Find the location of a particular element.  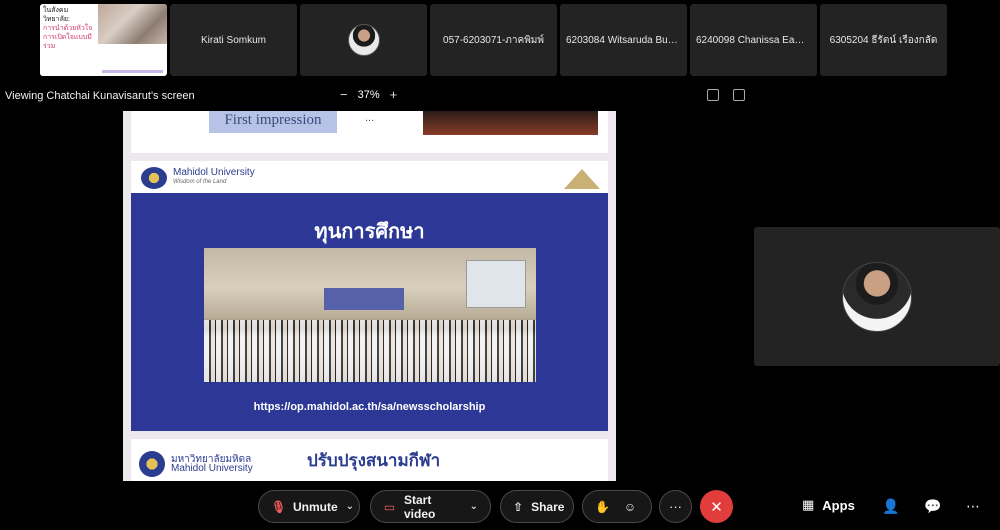

end-meeting-button: ✕ is located at coordinates (716, 506).